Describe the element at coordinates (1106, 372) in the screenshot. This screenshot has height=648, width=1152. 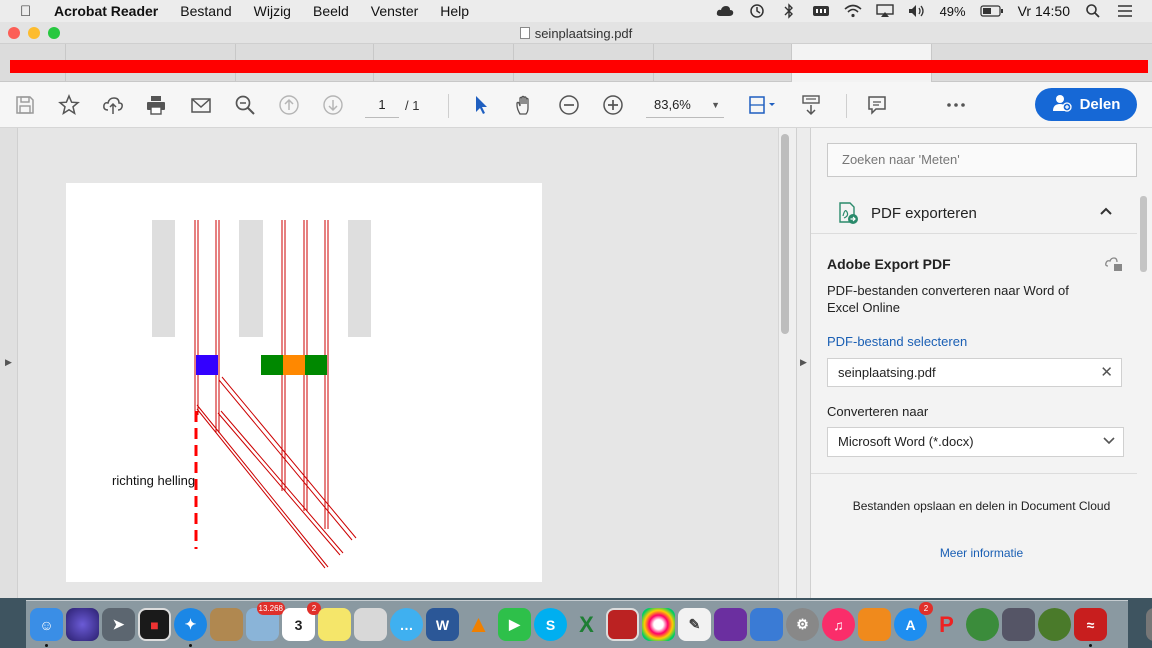
I see `clear-file-icon: ✕` at that location.